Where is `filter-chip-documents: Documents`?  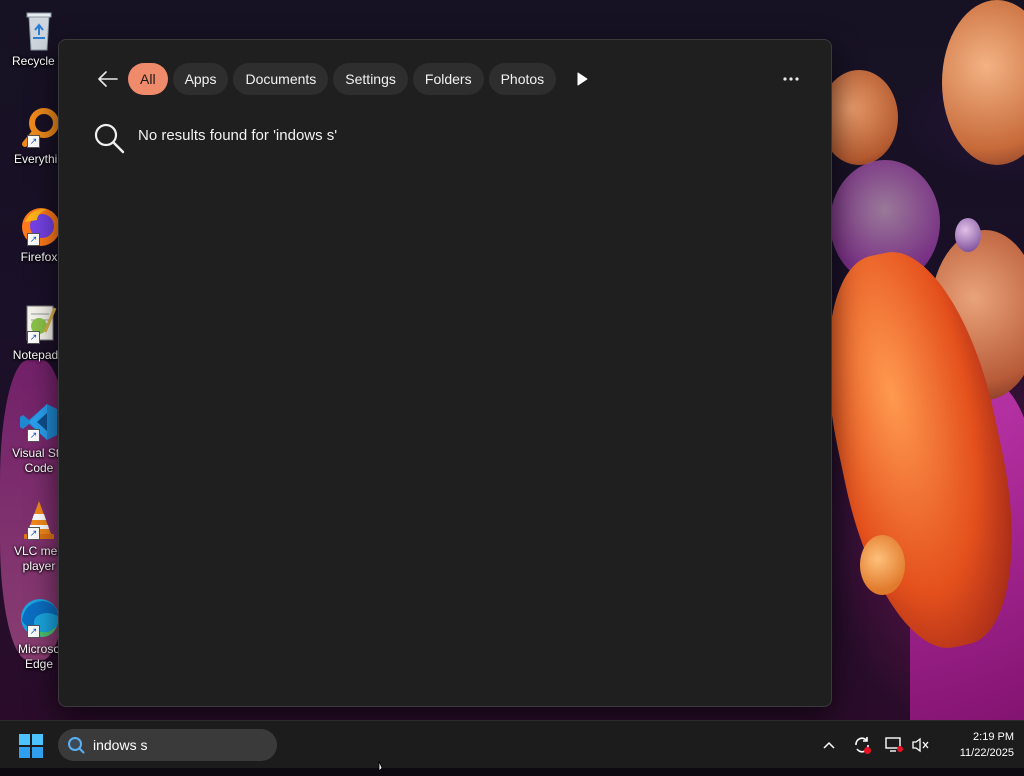
filter-chip-documents: Documents is located at coordinates (281, 79).